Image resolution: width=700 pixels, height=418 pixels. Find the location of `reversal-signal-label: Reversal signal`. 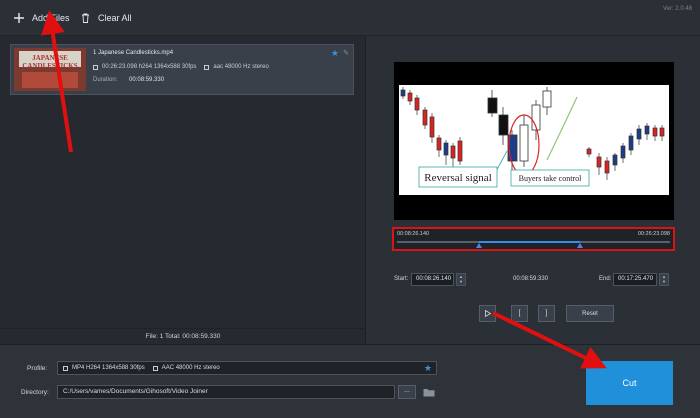

reversal-signal-label: Reversal signal is located at coordinates (458, 178).